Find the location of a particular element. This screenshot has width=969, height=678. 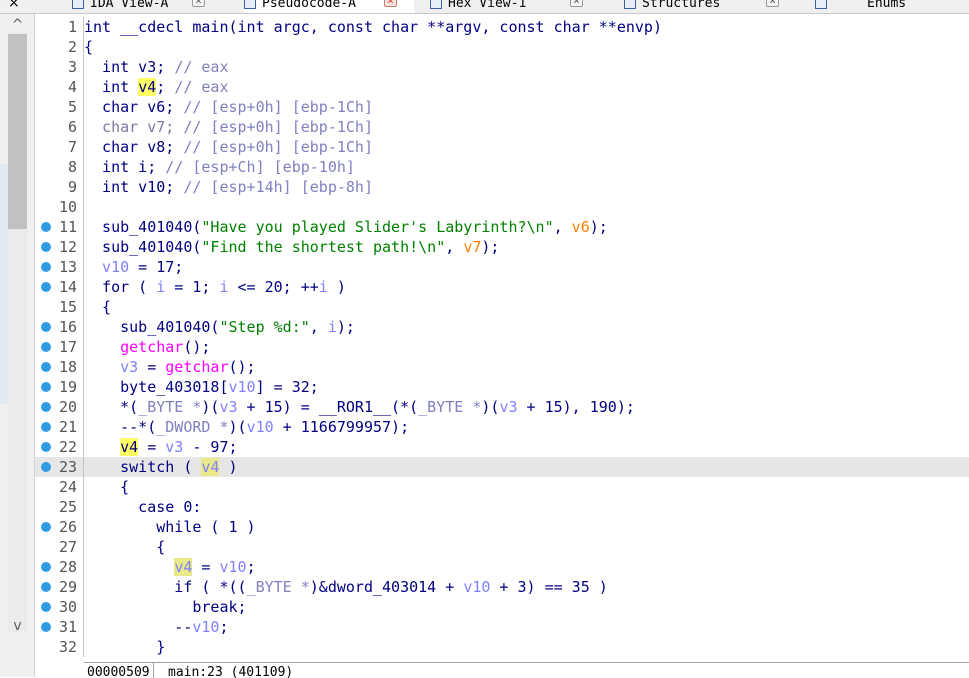

code-text: v4 = v10; is located at coordinates (170, 567).